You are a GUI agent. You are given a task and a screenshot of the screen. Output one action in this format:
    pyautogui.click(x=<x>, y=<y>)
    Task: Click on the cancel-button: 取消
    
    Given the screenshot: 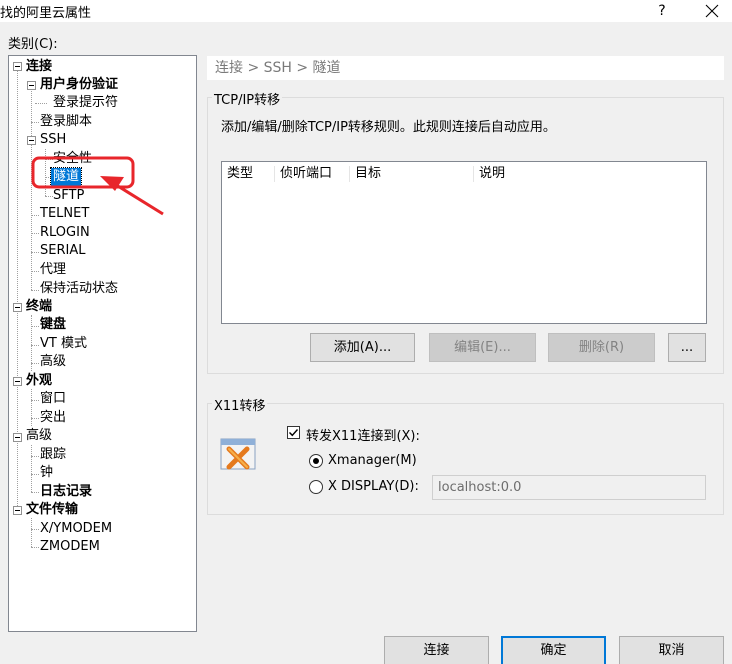 What is the action you would take?
    pyautogui.click(x=671, y=650)
    